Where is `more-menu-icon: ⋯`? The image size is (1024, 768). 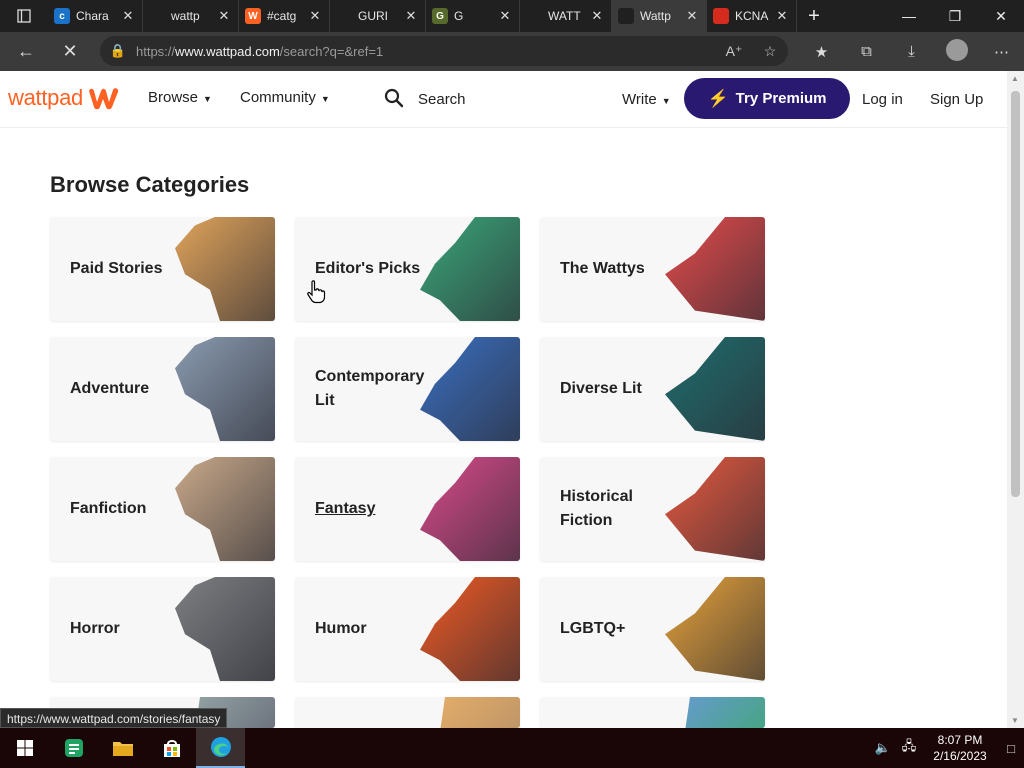
more-menu-icon: ⋯ is located at coordinates (1001, 52).